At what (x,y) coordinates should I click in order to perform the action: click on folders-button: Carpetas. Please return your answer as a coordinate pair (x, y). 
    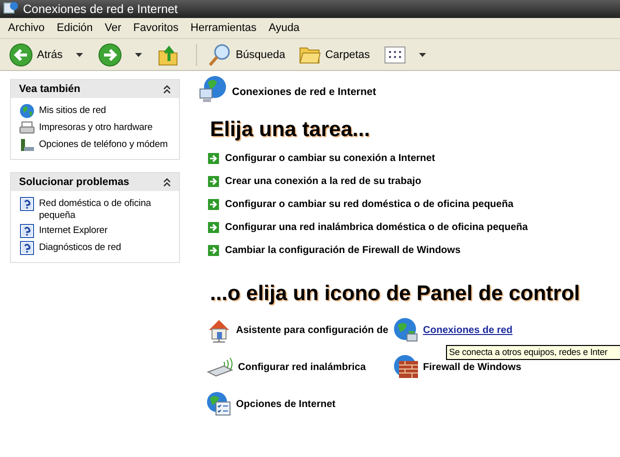
    Looking at the image, I should click on (334, 54).